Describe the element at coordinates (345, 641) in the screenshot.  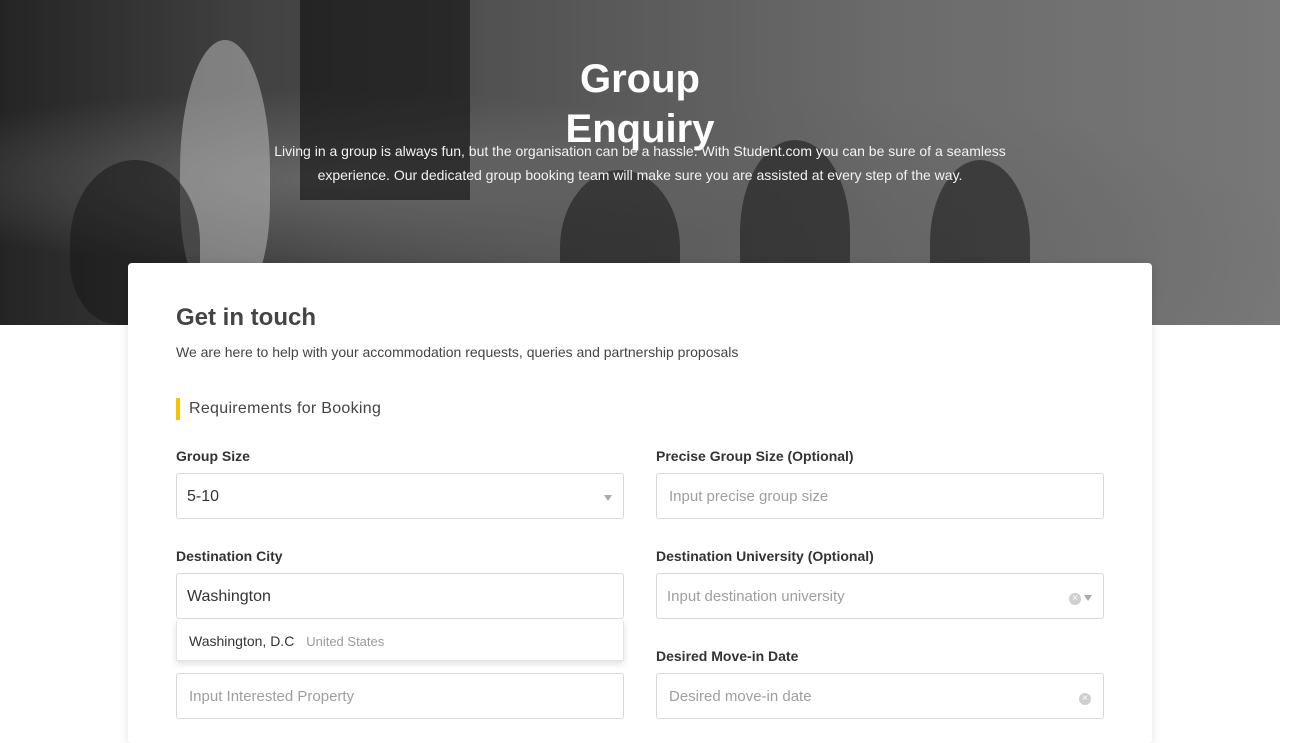
I see `suggestion-country: United States` at that location.